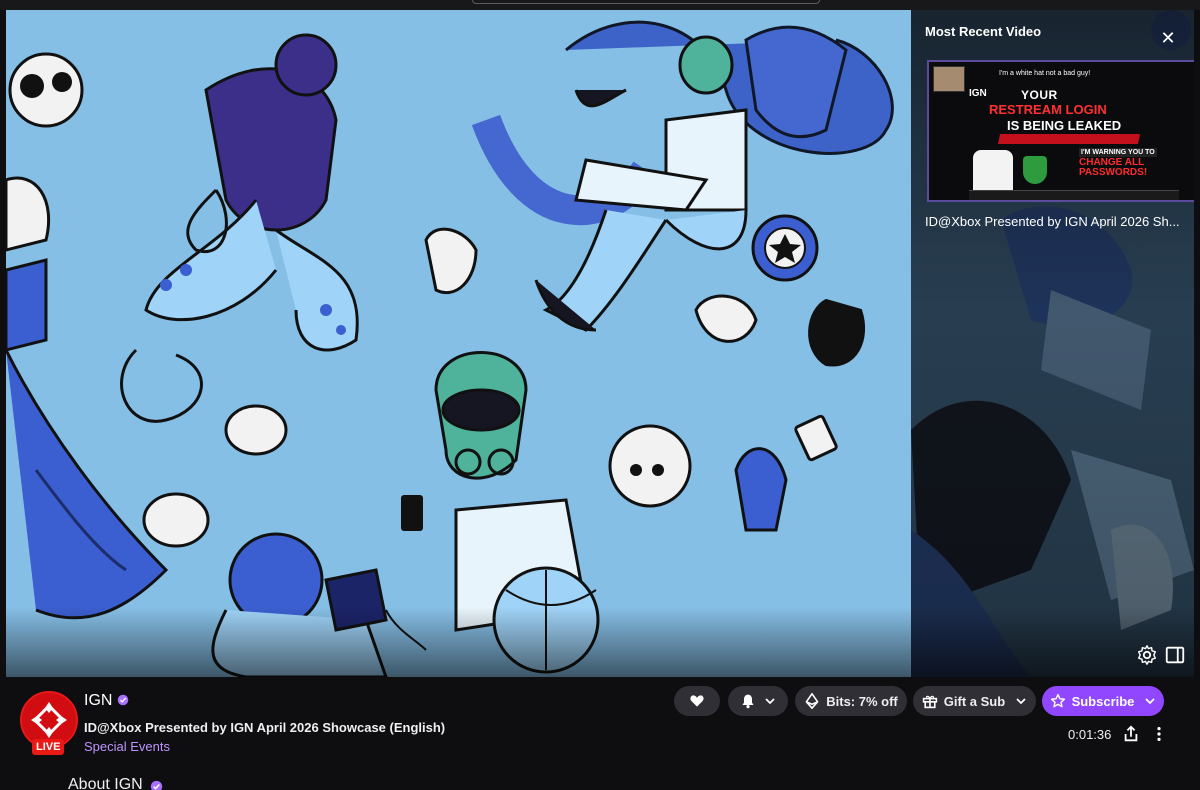  What do you see at coordinates (105, 783) in the screenshot?
I see `about-heading: About IGN` at bounding box center [105, 783].